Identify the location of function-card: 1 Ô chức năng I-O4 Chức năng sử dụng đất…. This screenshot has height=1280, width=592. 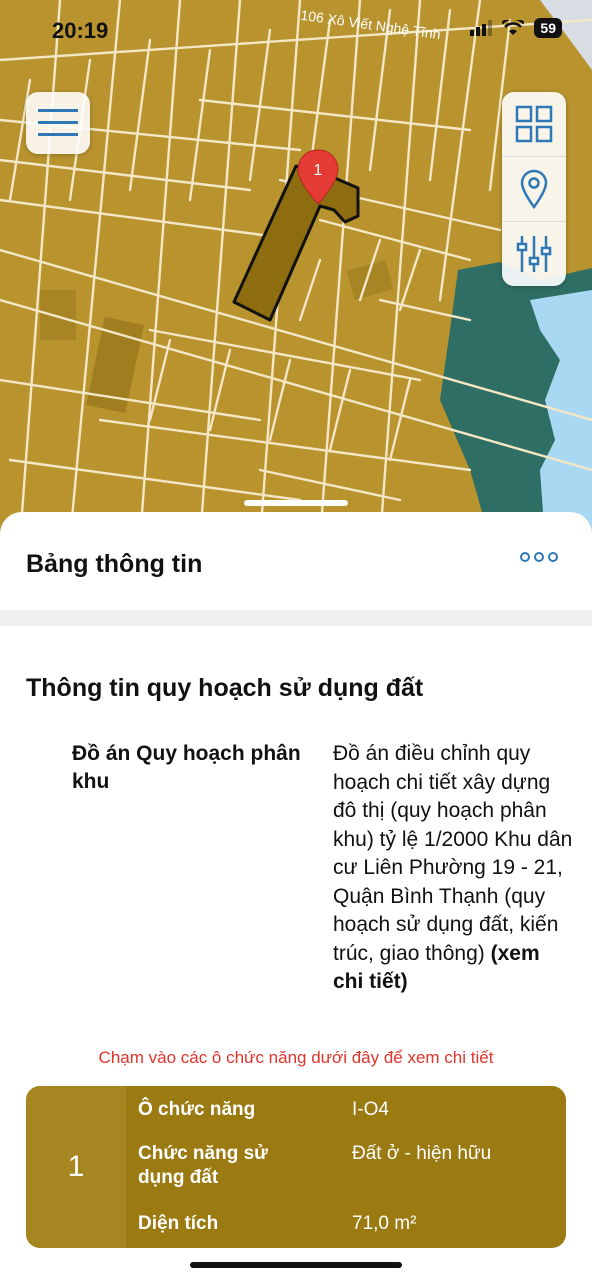
(296, 1167).